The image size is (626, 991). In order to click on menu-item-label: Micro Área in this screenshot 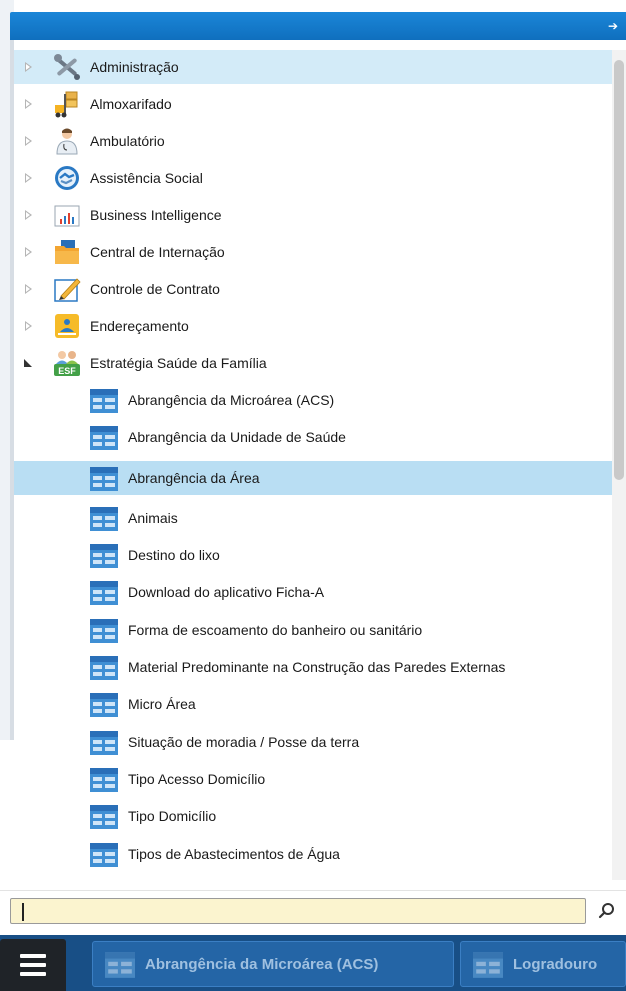, I will do `click(162, 704)`.